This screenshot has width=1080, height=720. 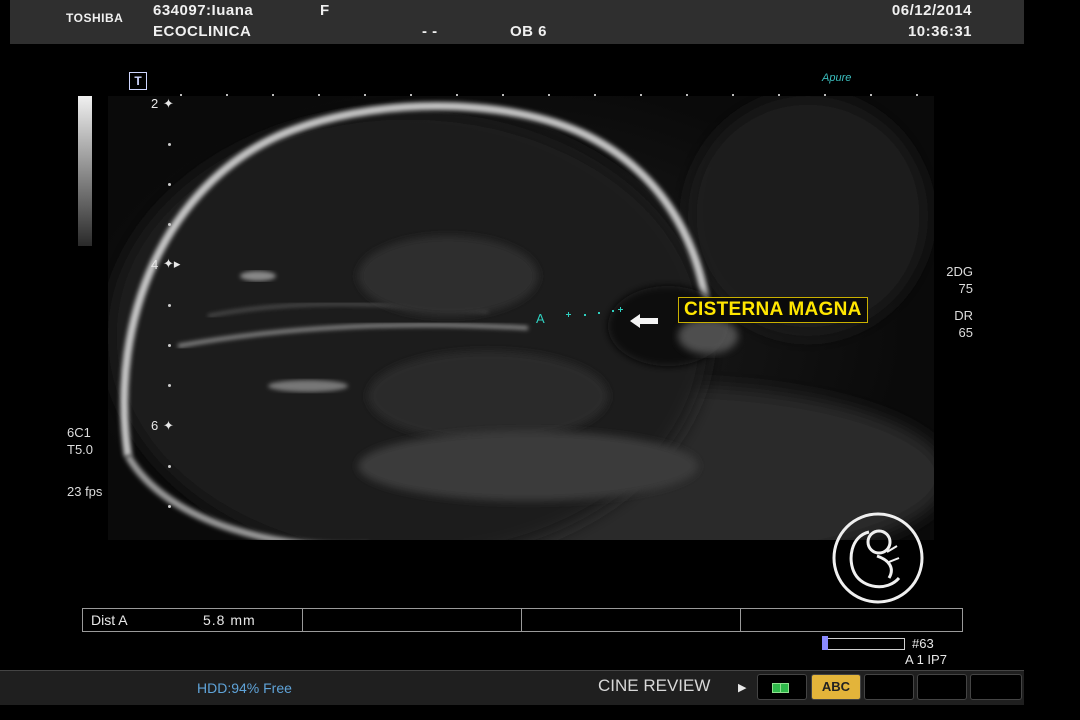 I want to click on probe-label: 6C1, so click(x=79, y=432).